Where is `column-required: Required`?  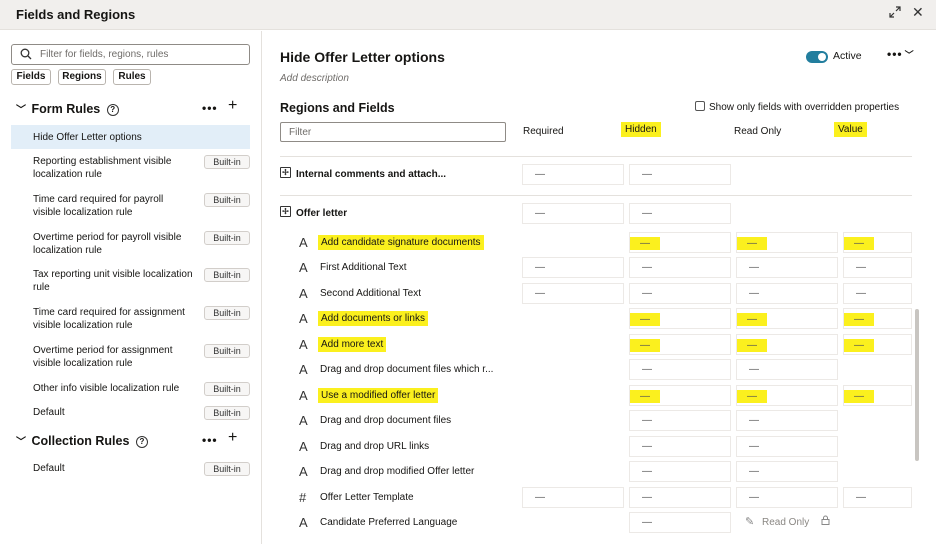 column-required: Required is located at coordinates (543, 131).